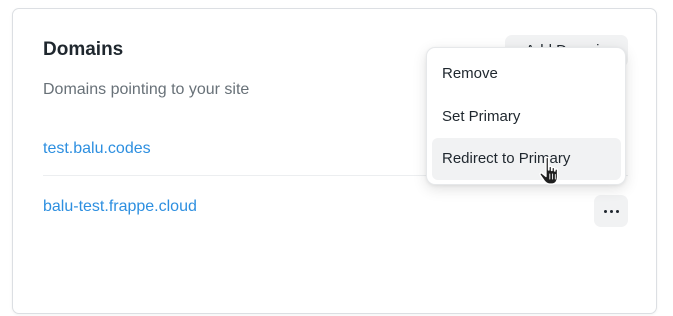  What do you see at coordinates (526, 74) in the screenshot?
I see `menu-item-remove: Remove` at bounding box center [526, 74].